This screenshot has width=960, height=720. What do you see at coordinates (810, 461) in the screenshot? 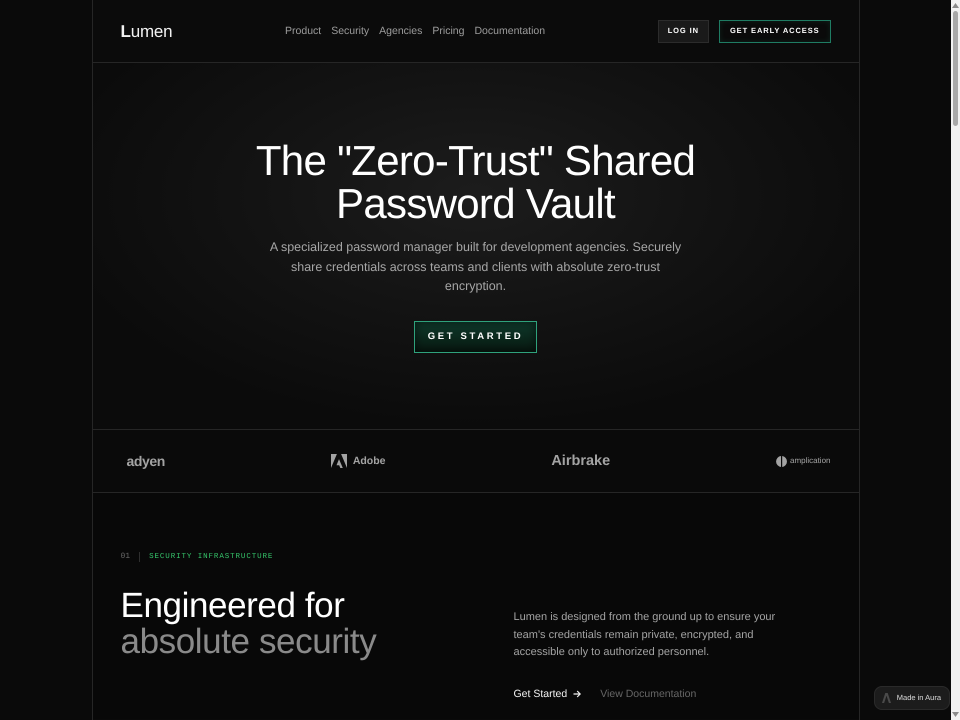
I see `logo-text: amplication` at bounding box center [810, 461].